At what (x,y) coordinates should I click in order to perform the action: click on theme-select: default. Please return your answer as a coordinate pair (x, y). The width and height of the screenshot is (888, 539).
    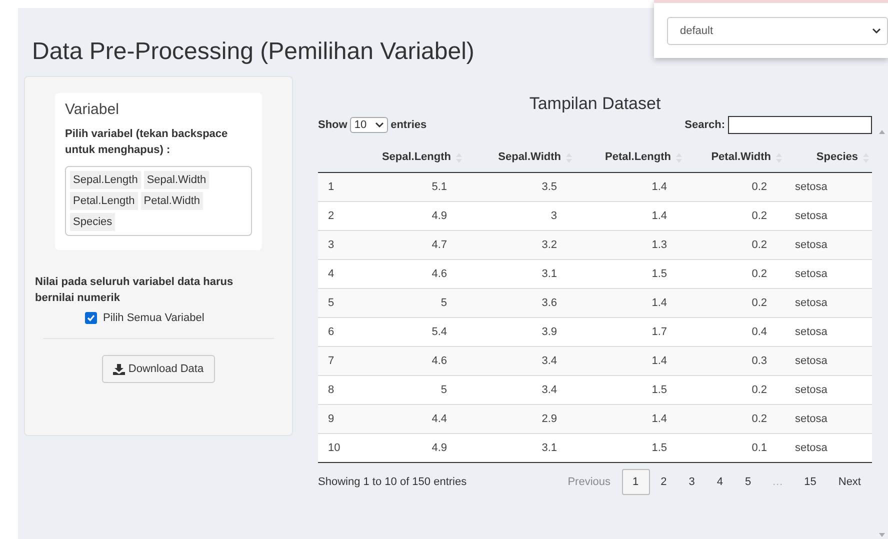
    Looking at the image, I should click on (777, 31).